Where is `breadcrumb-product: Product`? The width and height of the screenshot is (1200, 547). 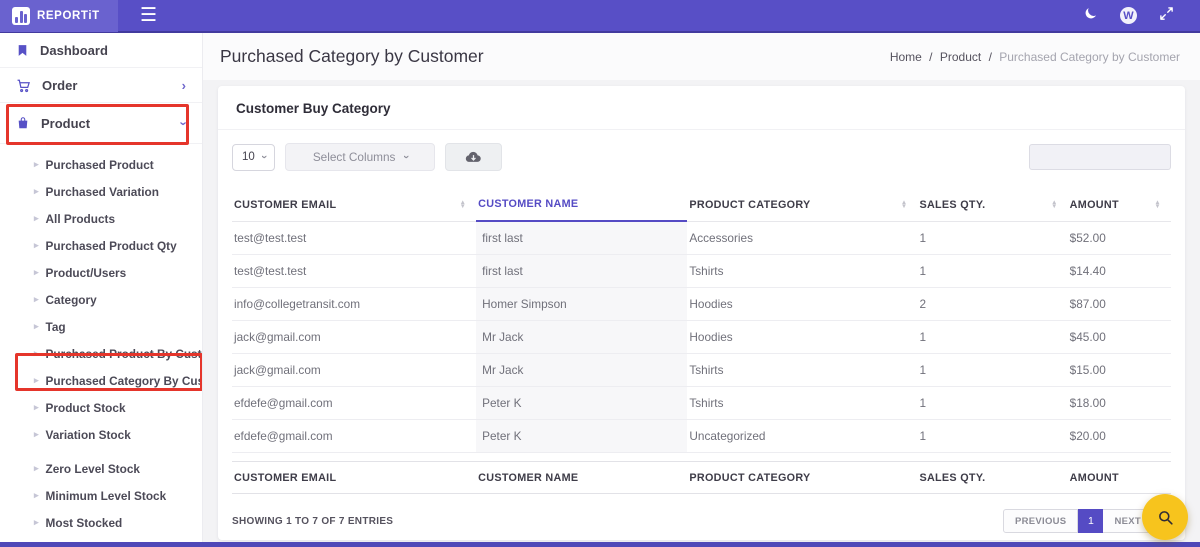 breadcrumb-product: Product is located at coordinates (960, 57).